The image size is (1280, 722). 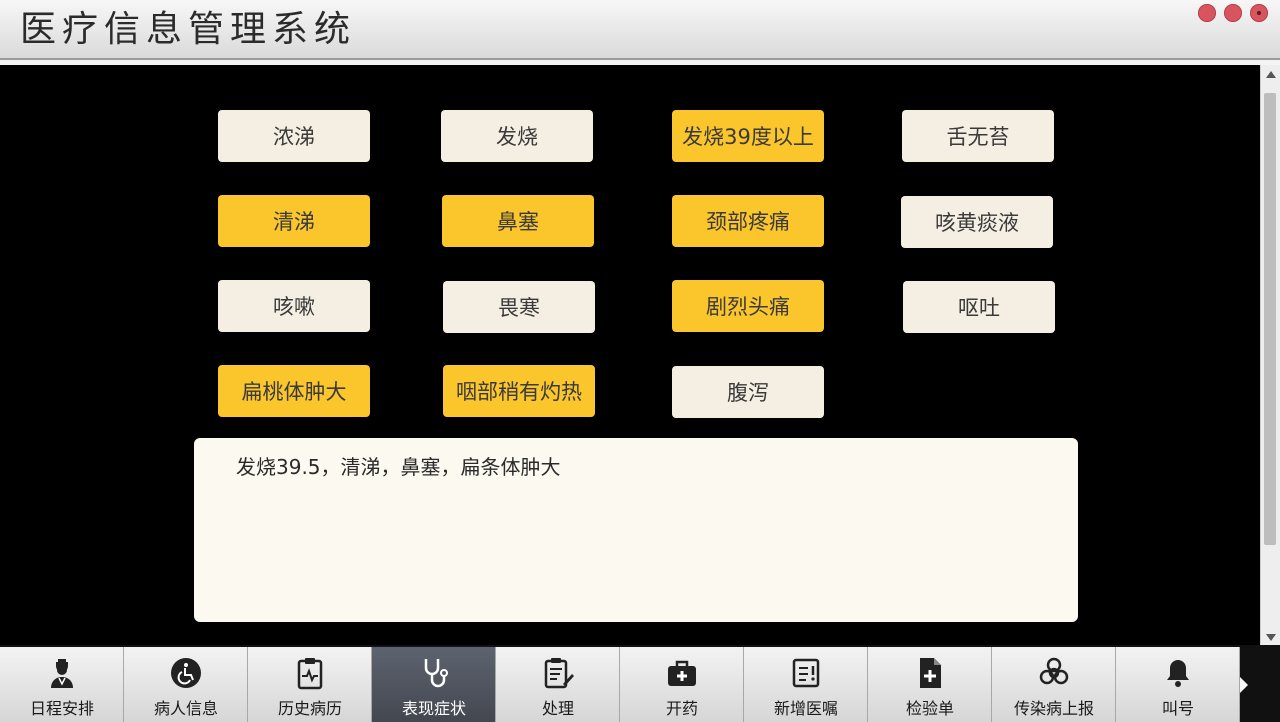 I want to click on vertical-scrollbar, so click(x=1270, y=355).